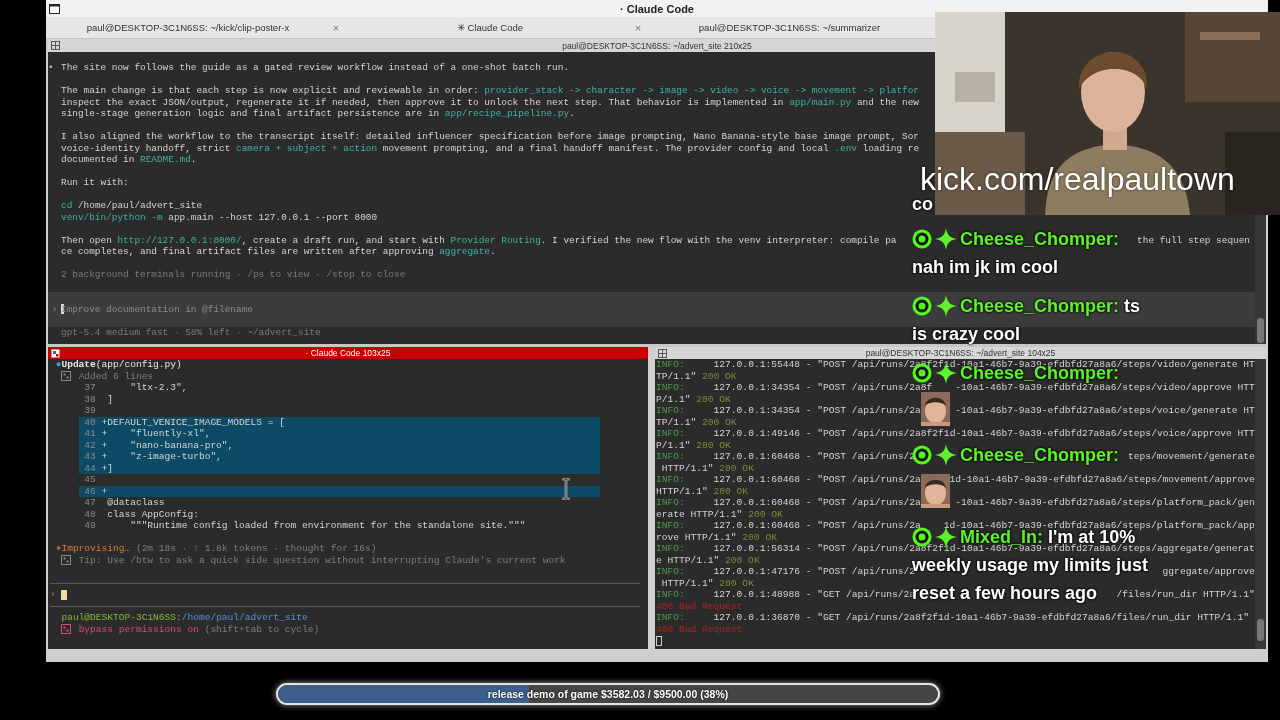 The width and height of the screenshot is (1280, 720). Describe the element at coordinates (90, 457) in the screenshot. I see `line-number: 43` at that location.